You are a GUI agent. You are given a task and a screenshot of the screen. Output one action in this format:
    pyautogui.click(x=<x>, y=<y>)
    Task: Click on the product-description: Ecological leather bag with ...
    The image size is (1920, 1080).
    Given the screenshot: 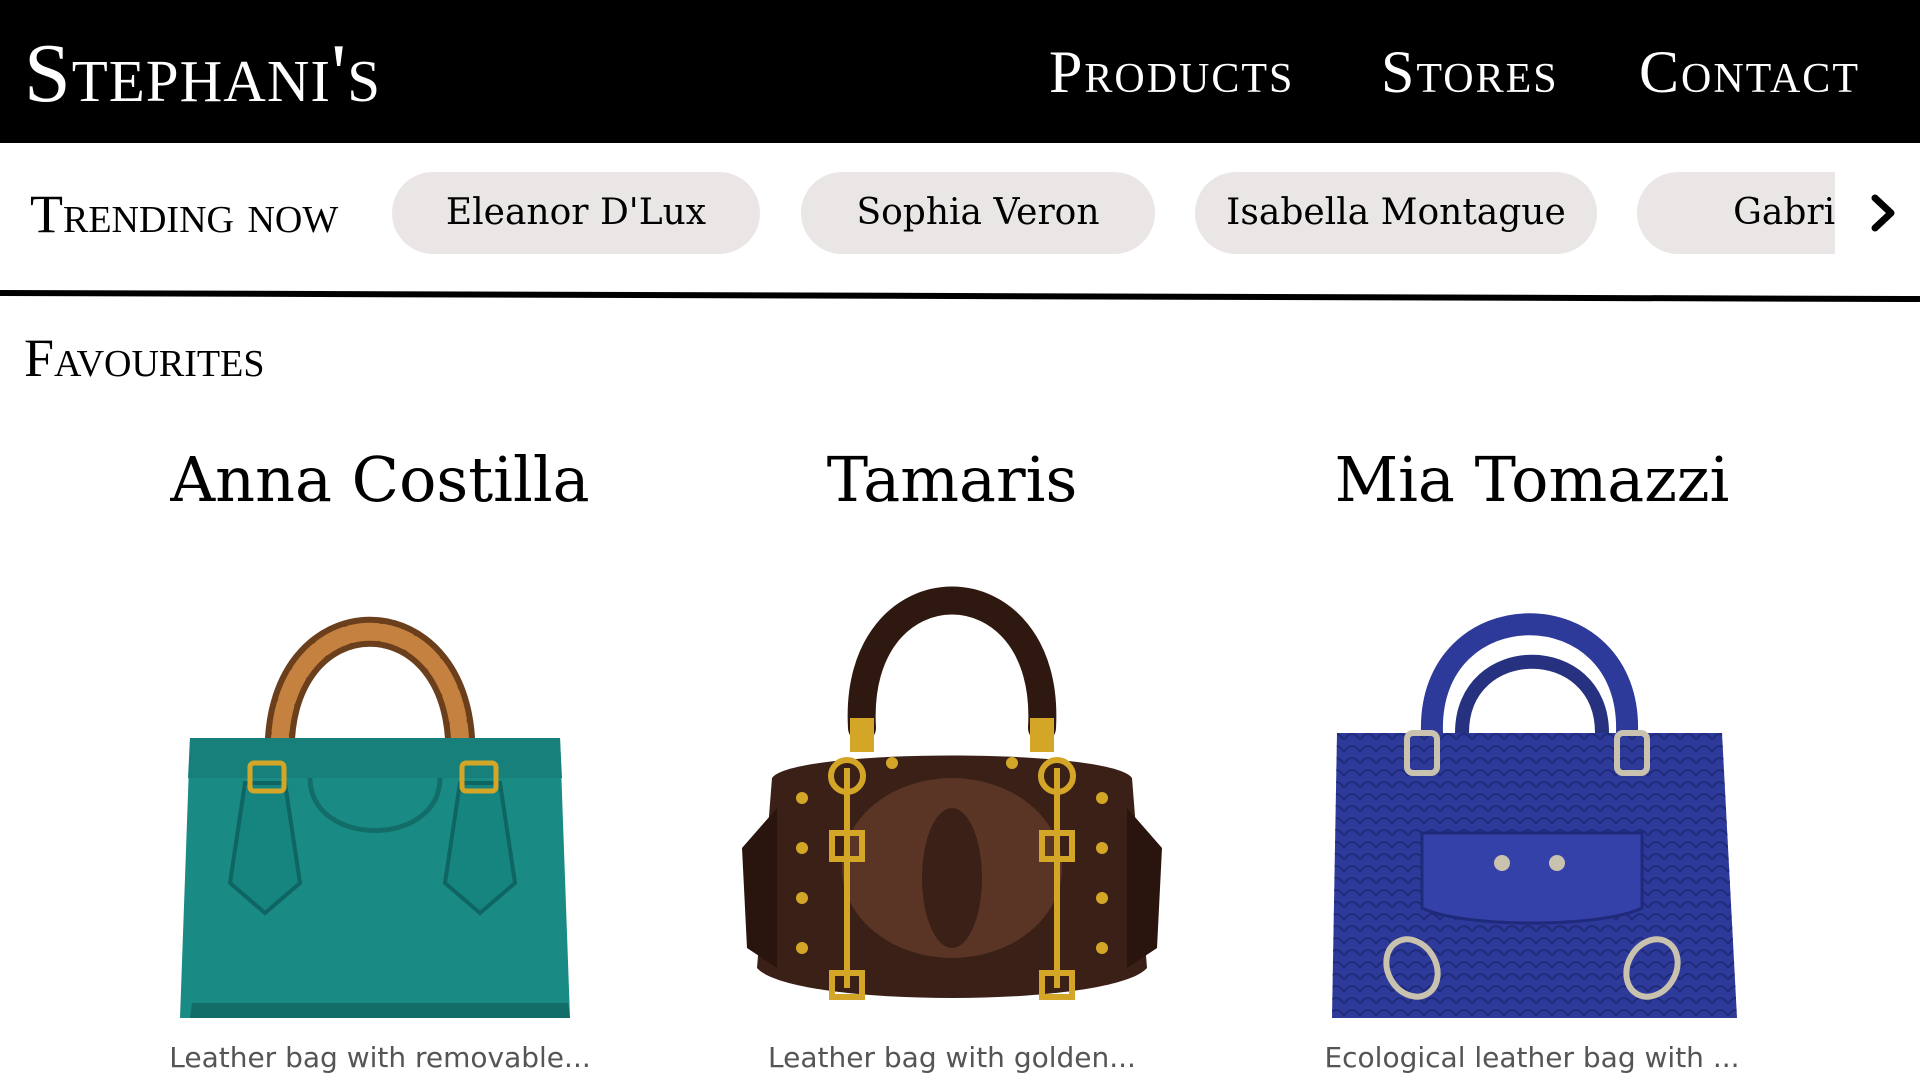 What is the action you would take?
    pyautogui.click(x=1532, y=1057)
    